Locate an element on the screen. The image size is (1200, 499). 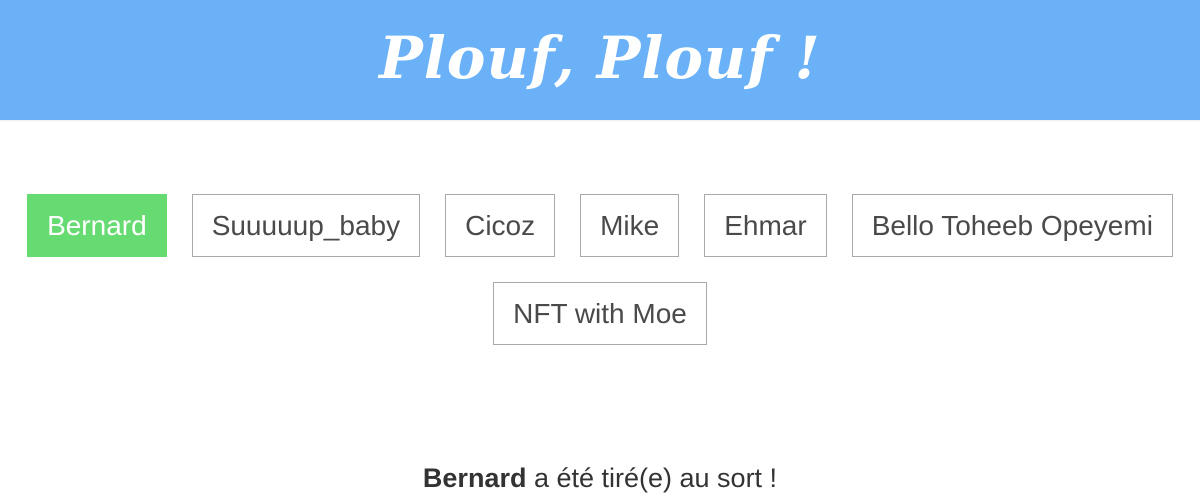
page-title: Plouf, Plouf ! is located at coordinates (600, 58).